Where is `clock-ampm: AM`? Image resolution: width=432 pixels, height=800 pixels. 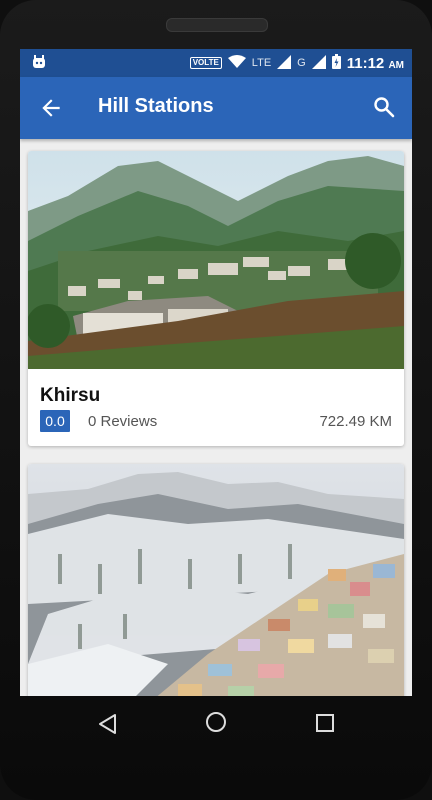 clock-ampm: AM is located at coordinates (396, 65).